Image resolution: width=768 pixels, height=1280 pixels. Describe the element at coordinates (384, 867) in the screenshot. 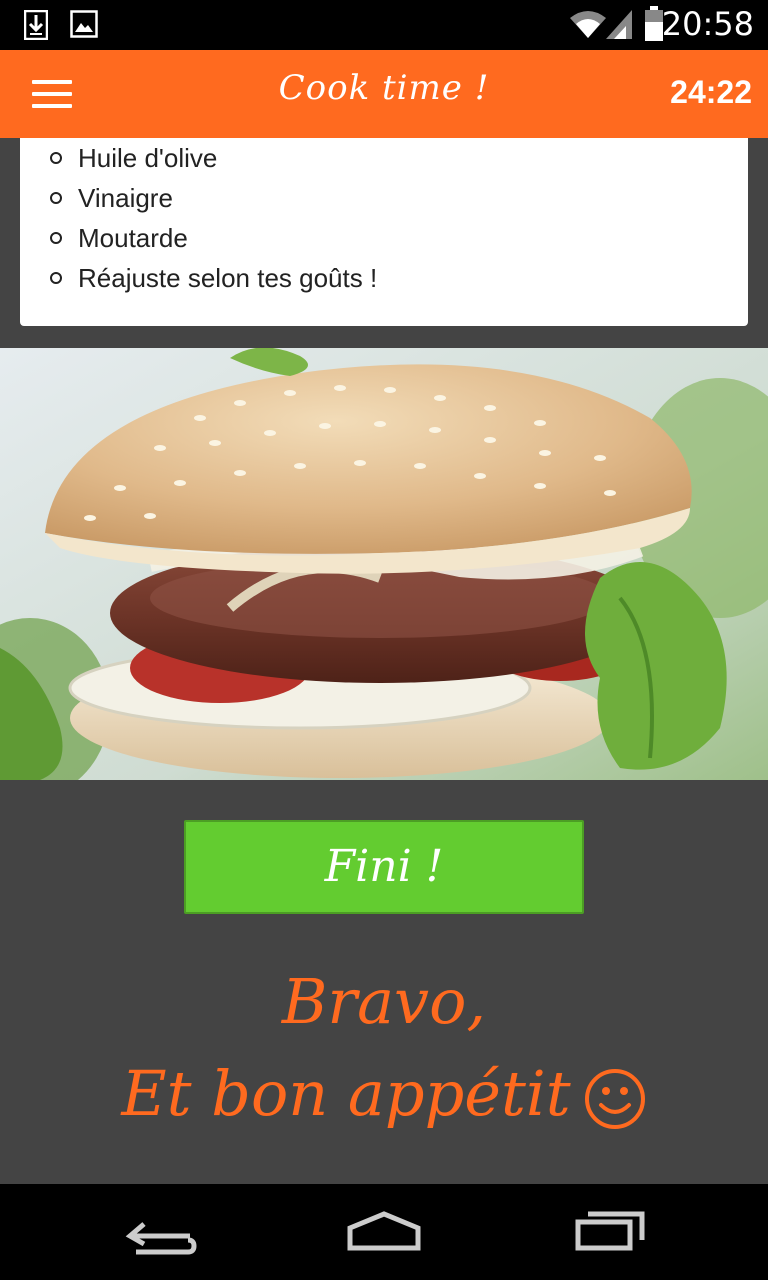

I see `finish-button: Fini !` at that location.